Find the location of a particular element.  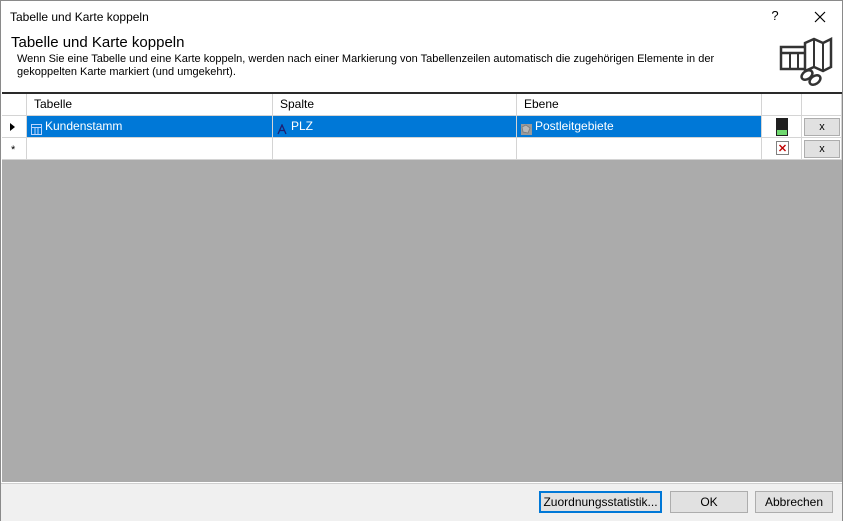

help-button: ? is located at coordinates (775, 16).